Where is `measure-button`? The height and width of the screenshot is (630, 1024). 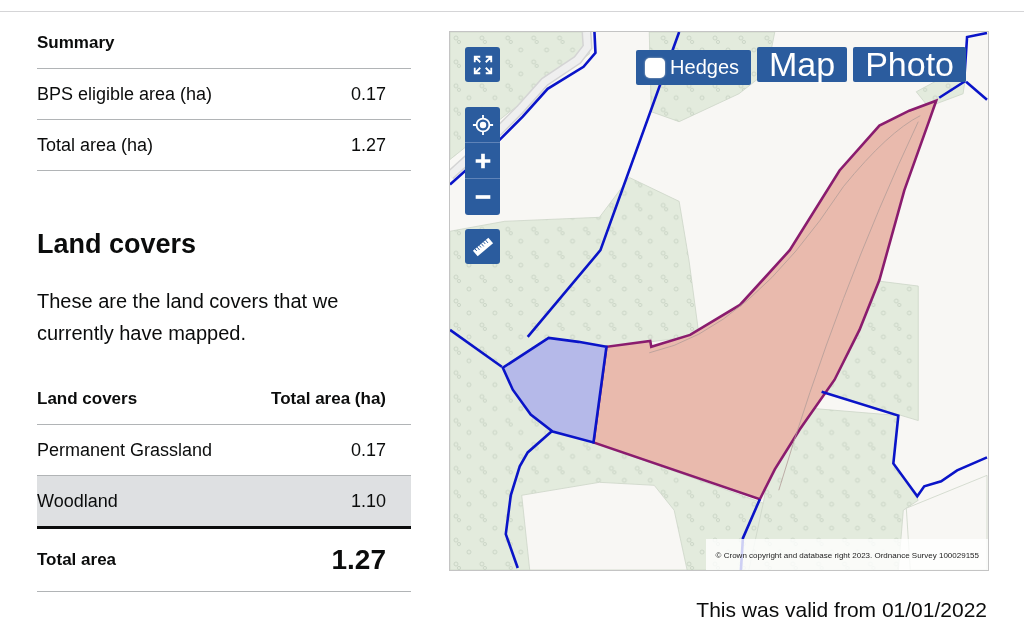
measure-button is located at coordinates (482, 246).